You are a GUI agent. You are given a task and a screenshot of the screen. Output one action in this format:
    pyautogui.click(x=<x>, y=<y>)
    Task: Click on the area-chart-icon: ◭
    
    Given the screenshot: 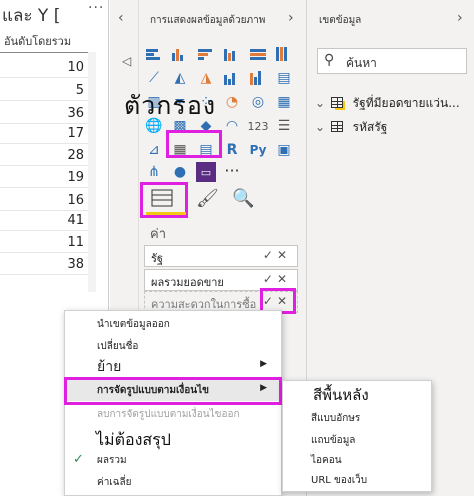 What is the action you would take?
    pyautogui.click(x=180, y=78)
    